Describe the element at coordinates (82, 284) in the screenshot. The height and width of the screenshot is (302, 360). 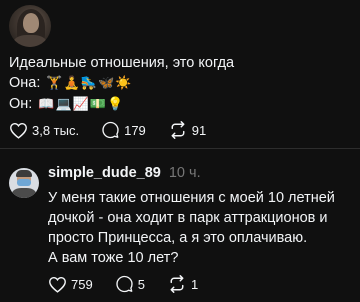
I see `comment-like-count: 759` at that location.